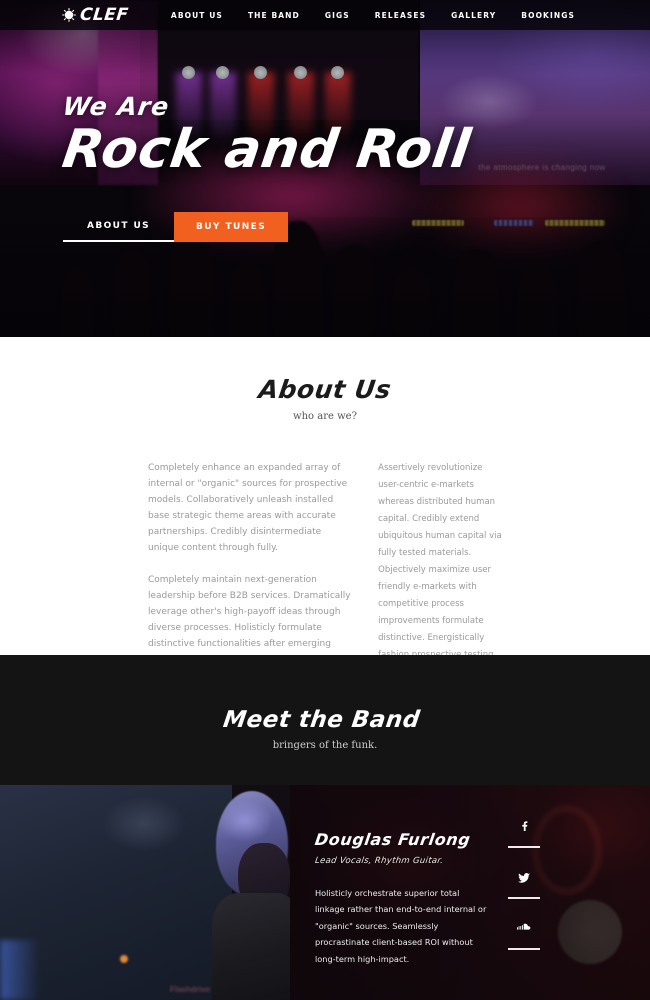 The image size is (650, 1000). Describe the element at coordinates (266, 149) in the screenshot. I see `hero-title: Rock and Roll` at that location.